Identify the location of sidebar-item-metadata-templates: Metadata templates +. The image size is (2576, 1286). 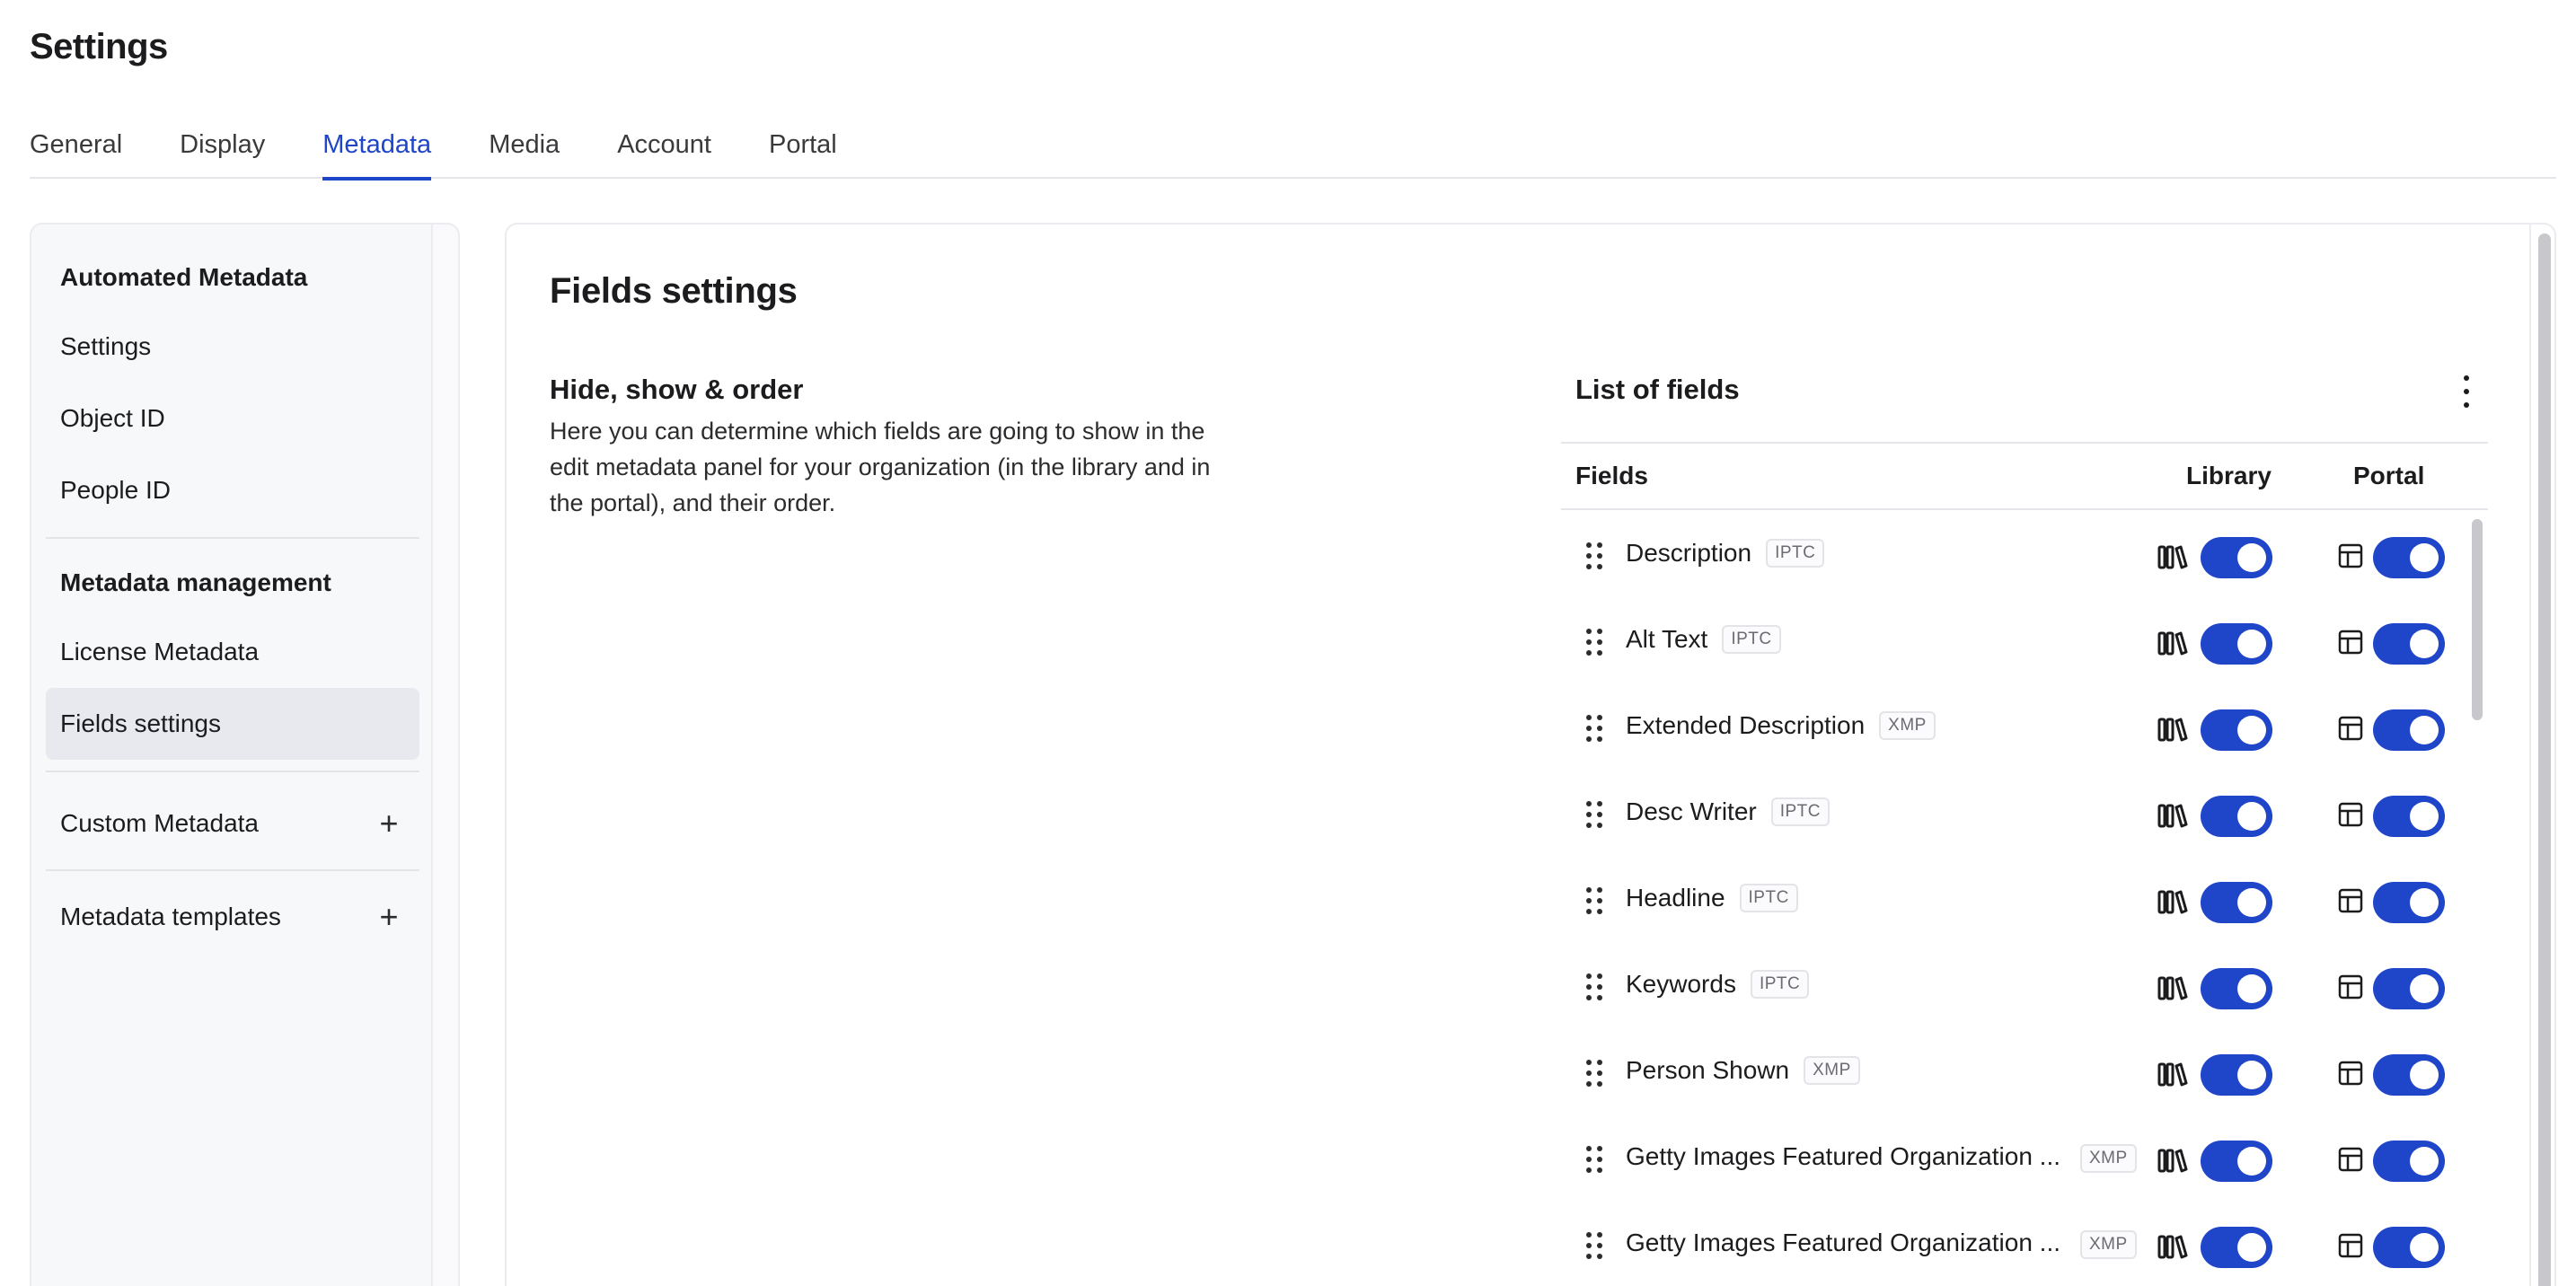
(233, 916).